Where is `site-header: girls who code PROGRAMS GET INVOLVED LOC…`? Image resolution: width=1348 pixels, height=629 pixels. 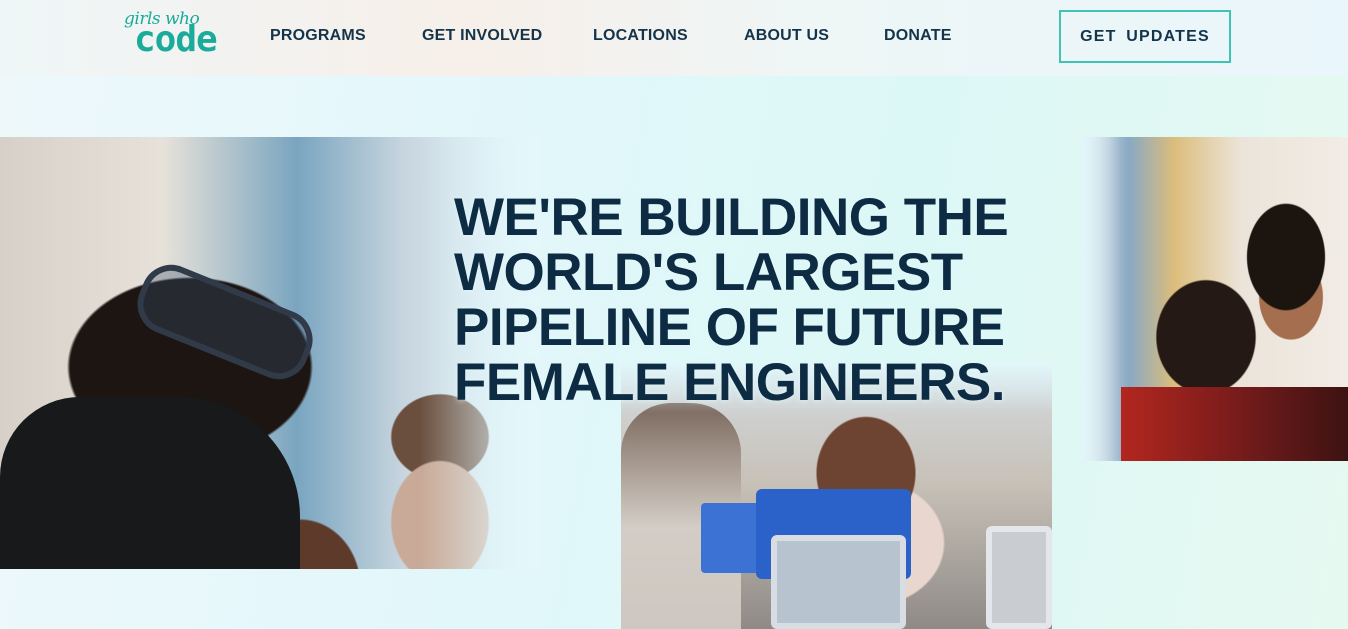
site-header: girls who code PROGRAMS GET INVOLVED LOC… is located at coordinates (674, 38).